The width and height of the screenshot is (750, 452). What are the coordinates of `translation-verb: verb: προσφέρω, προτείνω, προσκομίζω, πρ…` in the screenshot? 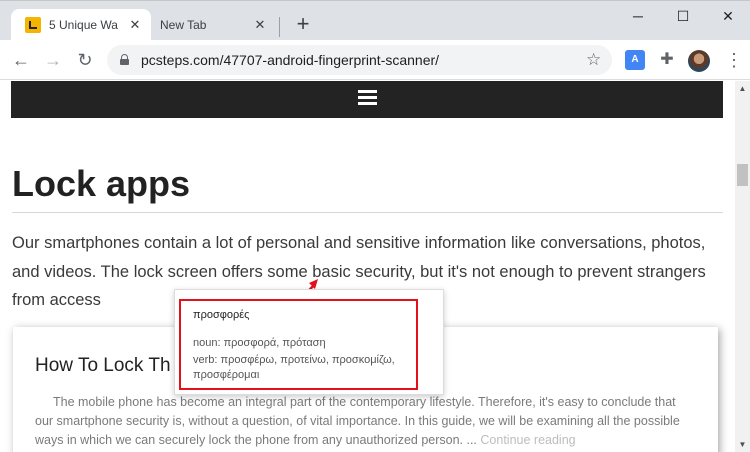 It's located at (294, 367).